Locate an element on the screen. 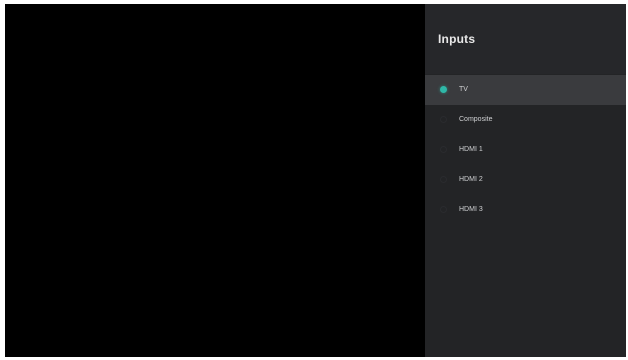 Image resolution: width=628 pixels, height=360 pixels. panel-title: Inputs is located at coordinates (457, 39).